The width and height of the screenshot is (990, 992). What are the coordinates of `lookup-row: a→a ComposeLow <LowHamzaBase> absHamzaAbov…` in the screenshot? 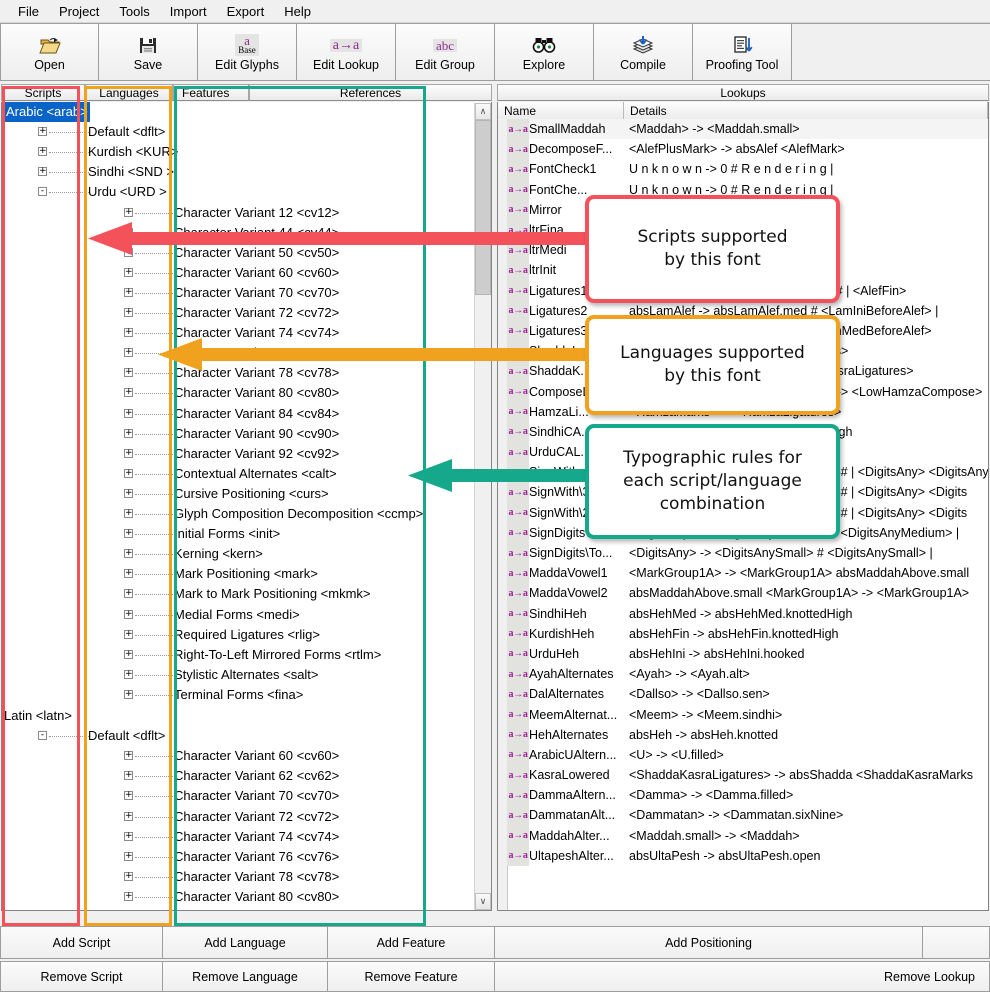 It's located at (747, 391).